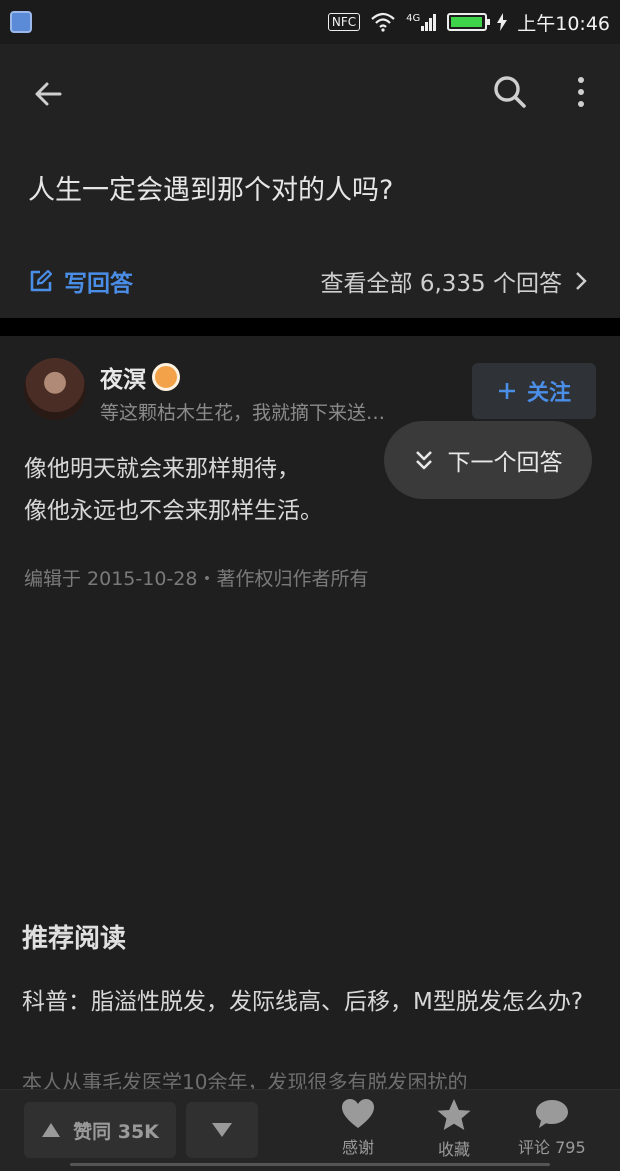 The width and height of the screenshot is (620, 1171). Describe the element at coordinates (116, 1131) in the screenshot. I see `agree-label: 赞同 35K` at that location.